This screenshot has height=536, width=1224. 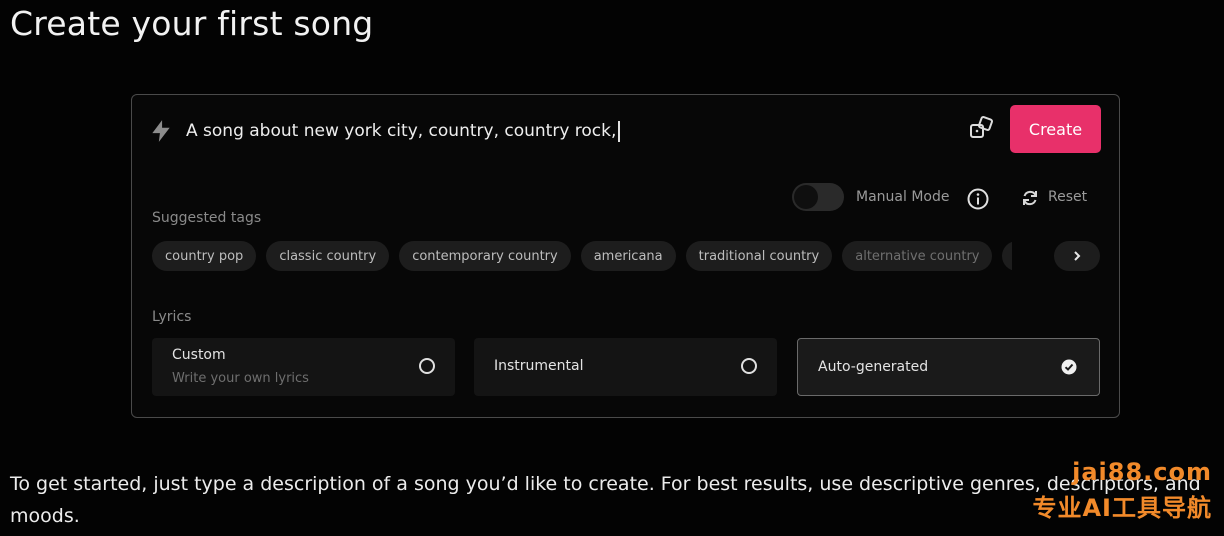 I want to click on lyrics-label: Lyrics, so click(x=172, y=317).